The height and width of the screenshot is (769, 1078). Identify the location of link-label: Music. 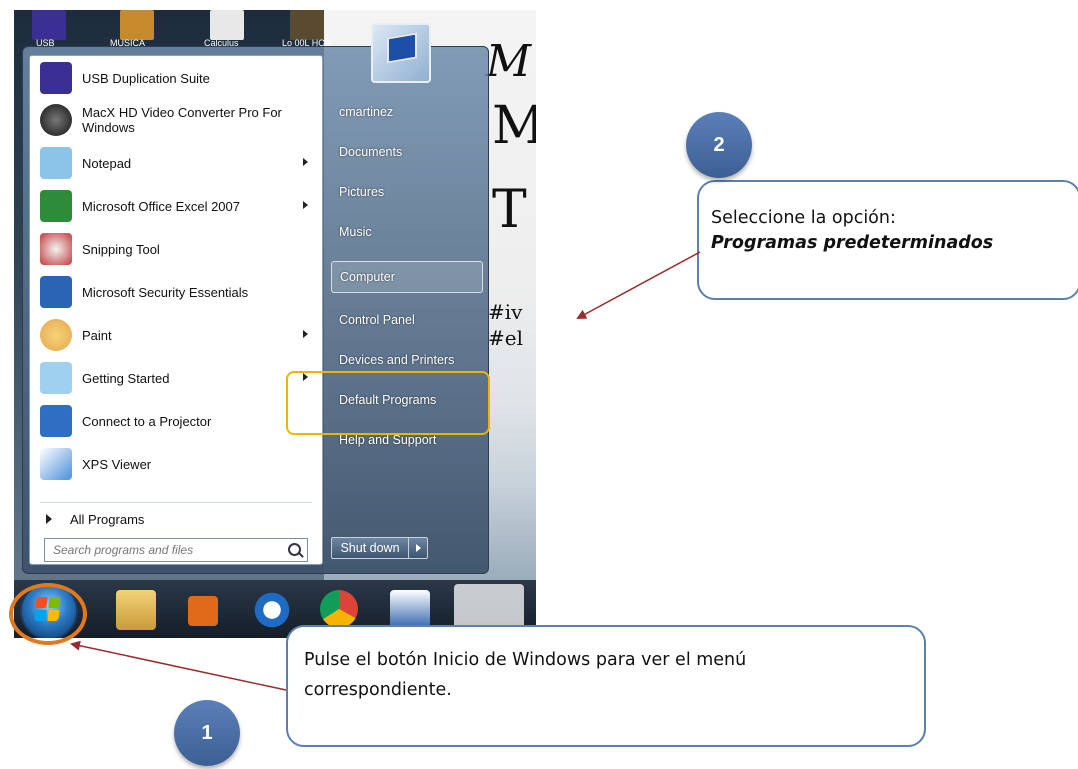
(355, 232).